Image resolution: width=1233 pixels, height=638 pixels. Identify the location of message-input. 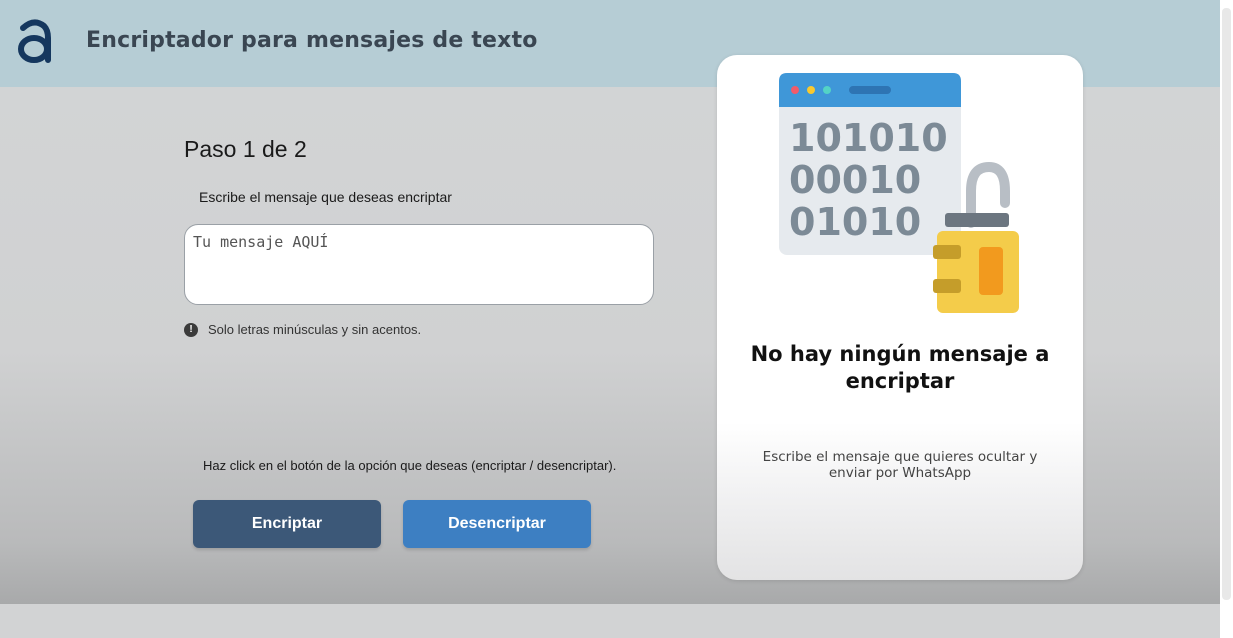
(419, 264).